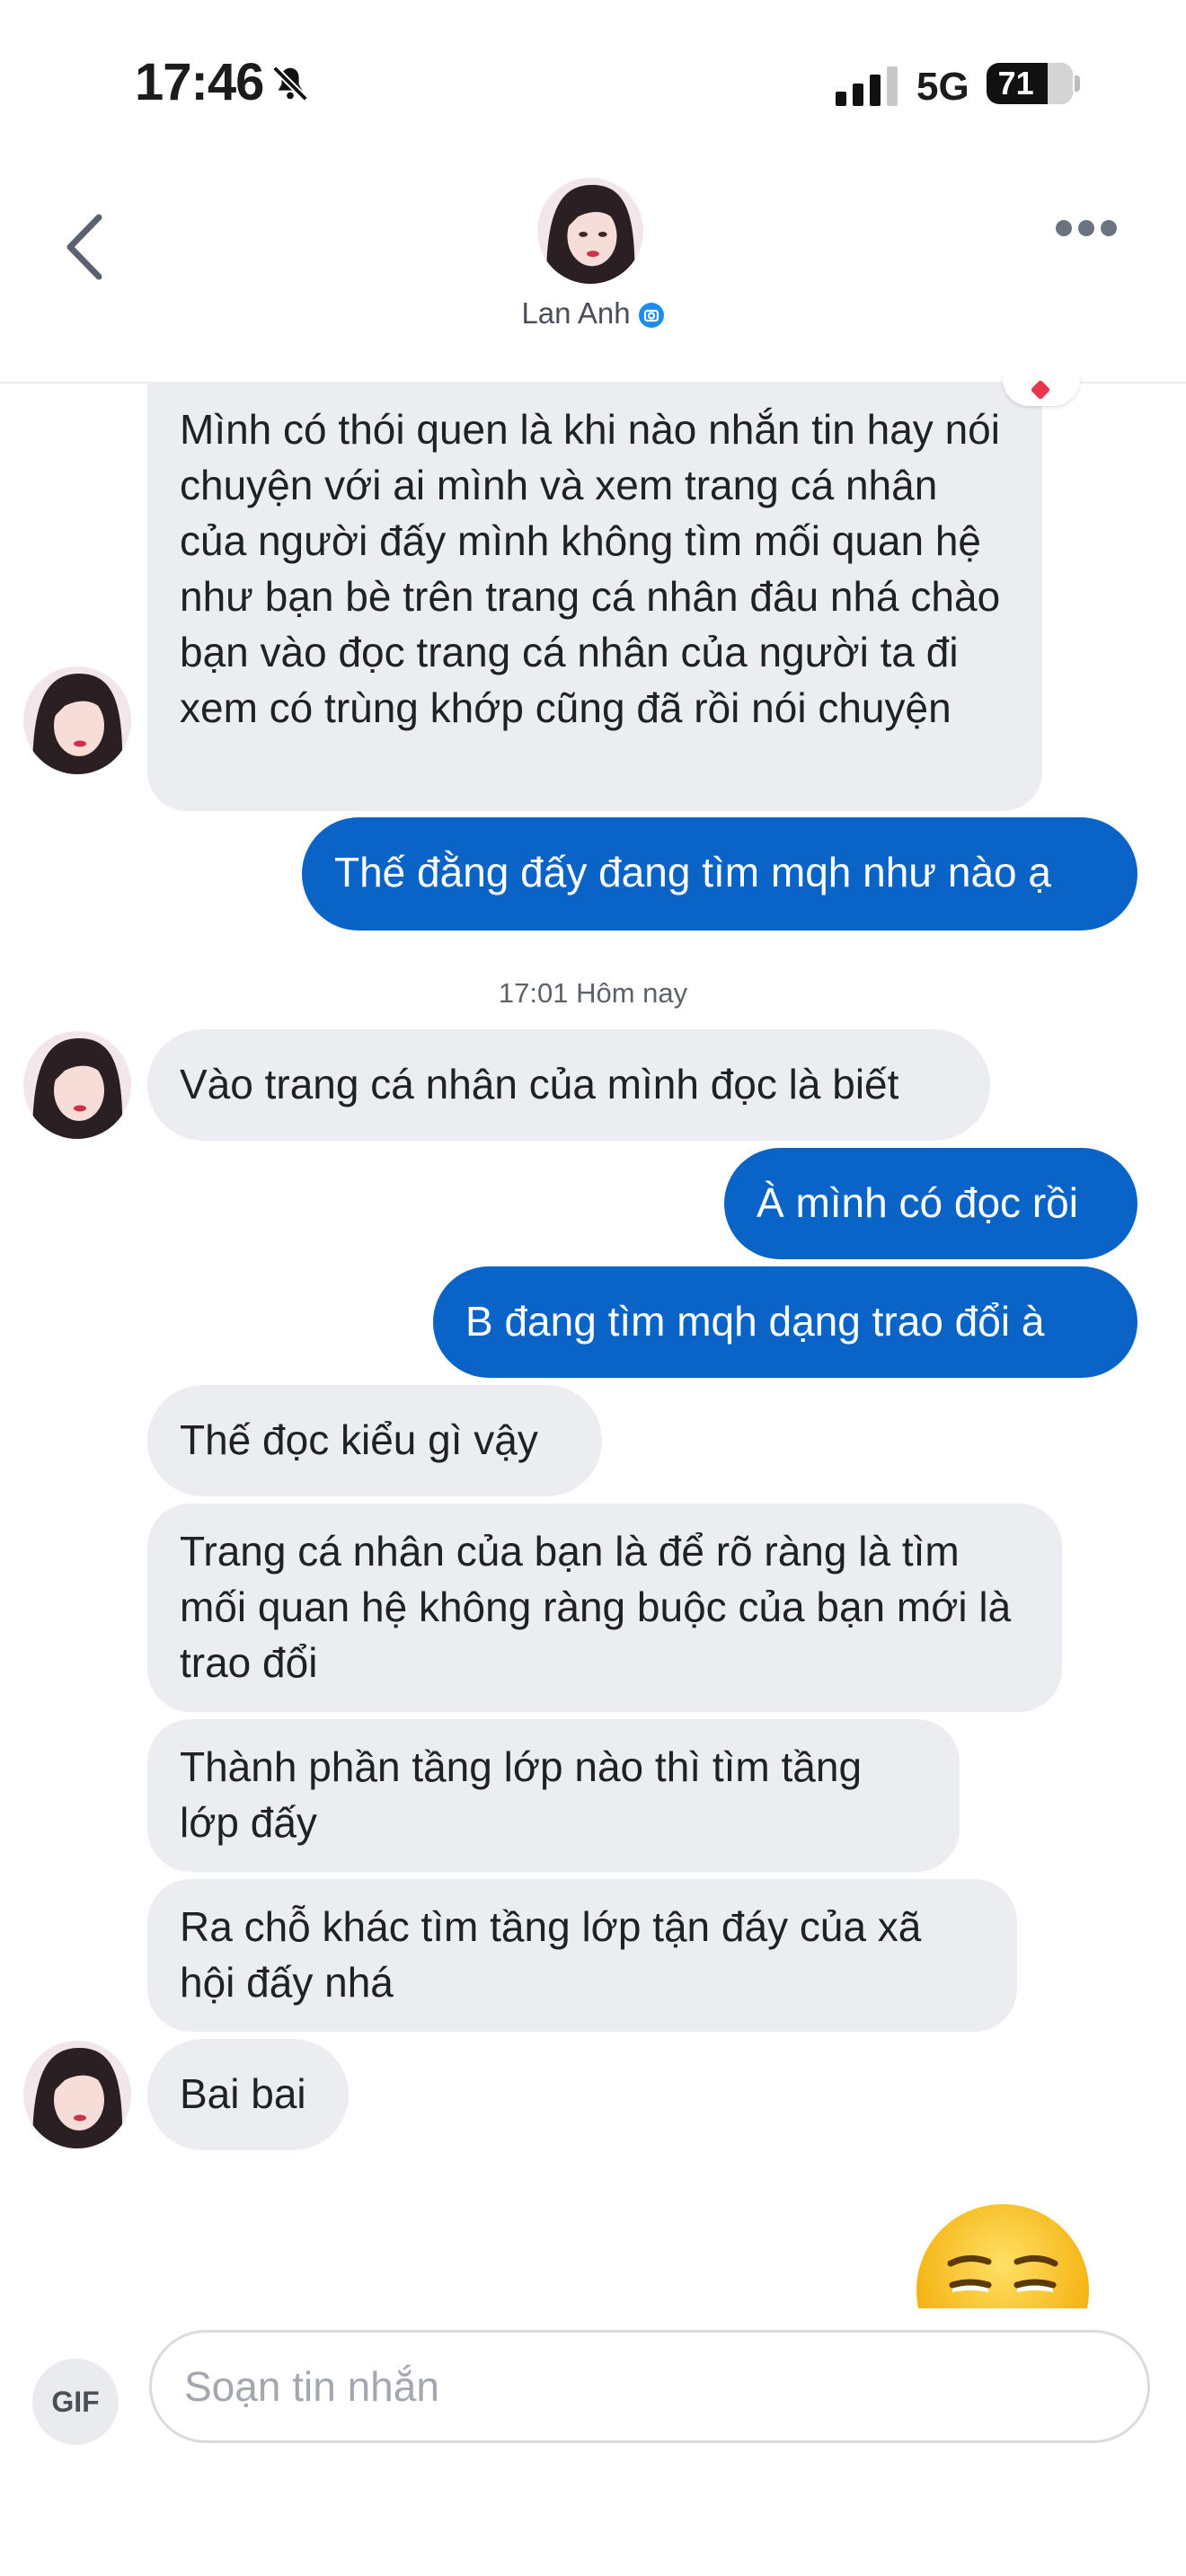 Image resolution: width=1186 pixels, height=2576 pixels. I want to click on gif-button: GIF, so click(75, 2402).